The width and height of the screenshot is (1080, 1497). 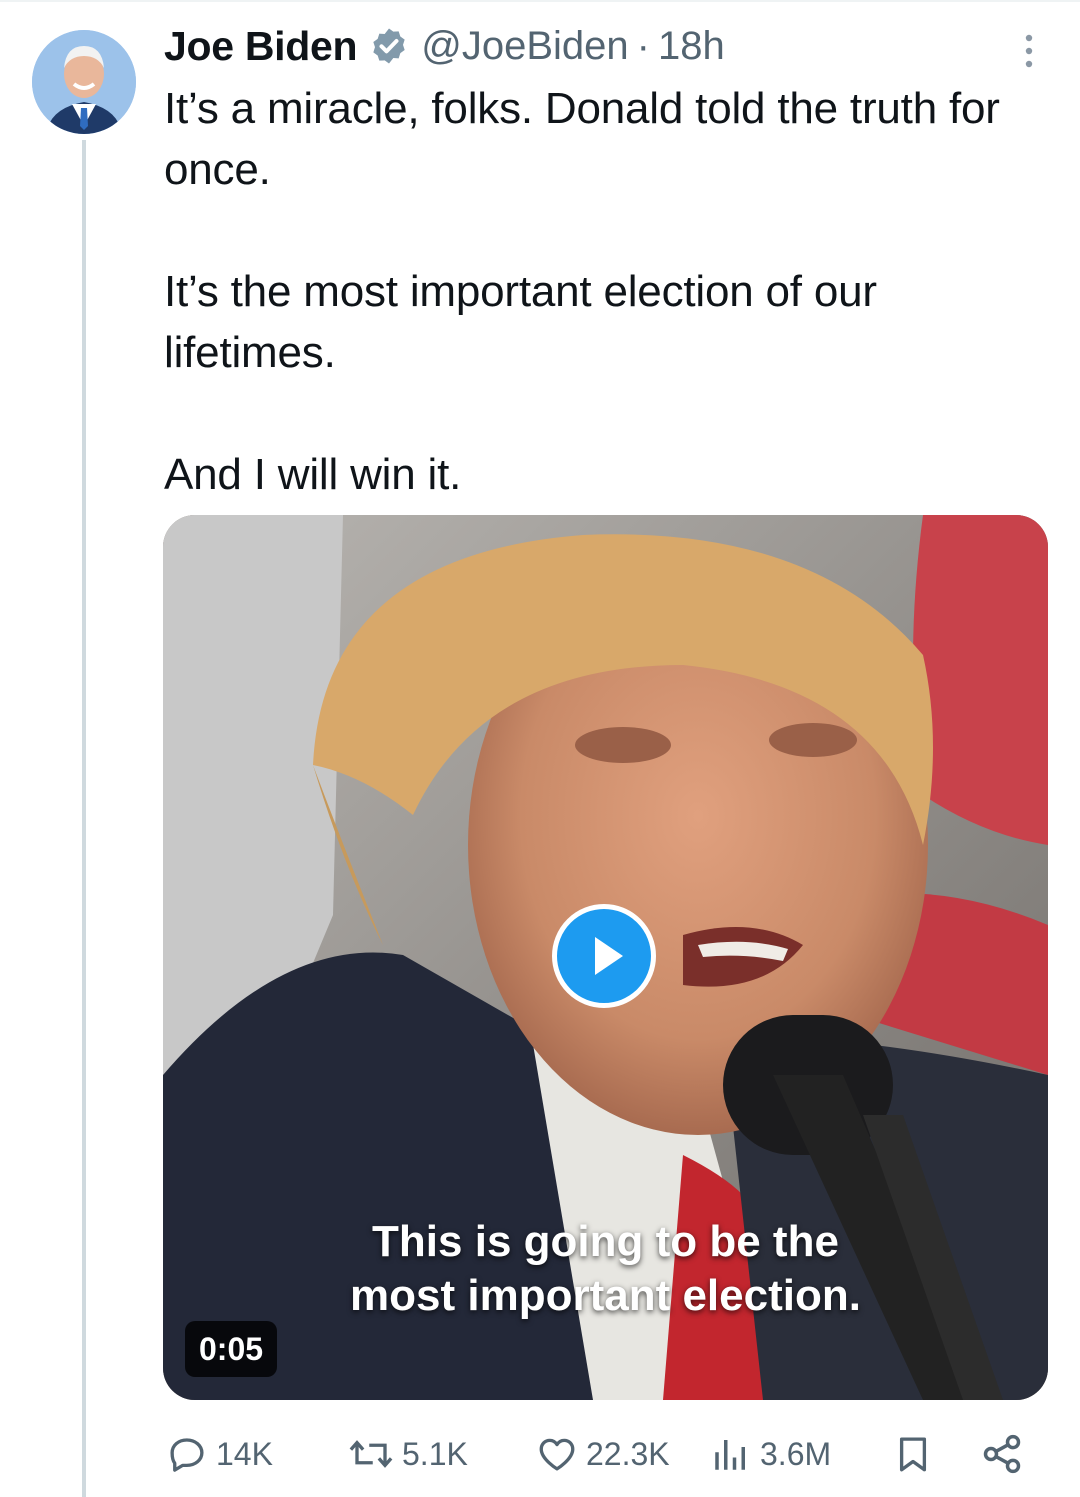 I want to click on like-count: 22.3K, so click(x=628, y=1453).